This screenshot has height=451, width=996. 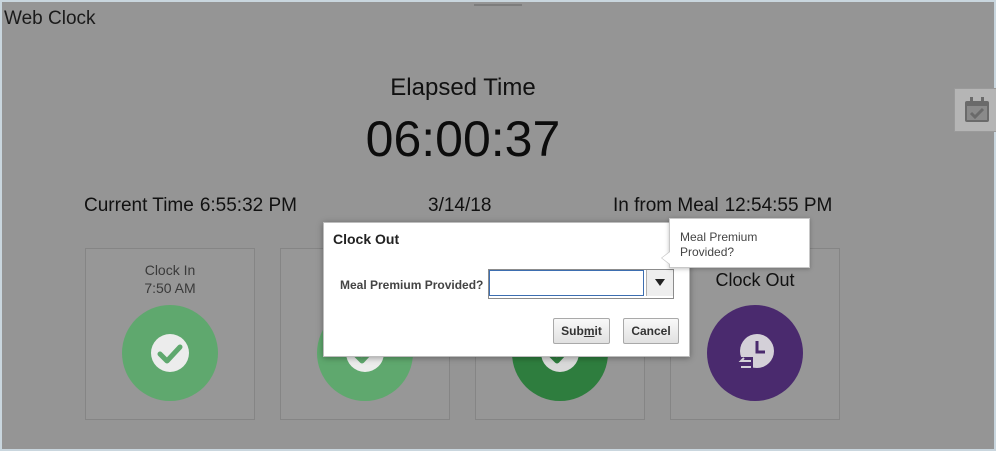 What do you see at coordinates (366, 239) in the screenshot?
I see `dialog-title: Clock Out` at bounding box center [366, 239].